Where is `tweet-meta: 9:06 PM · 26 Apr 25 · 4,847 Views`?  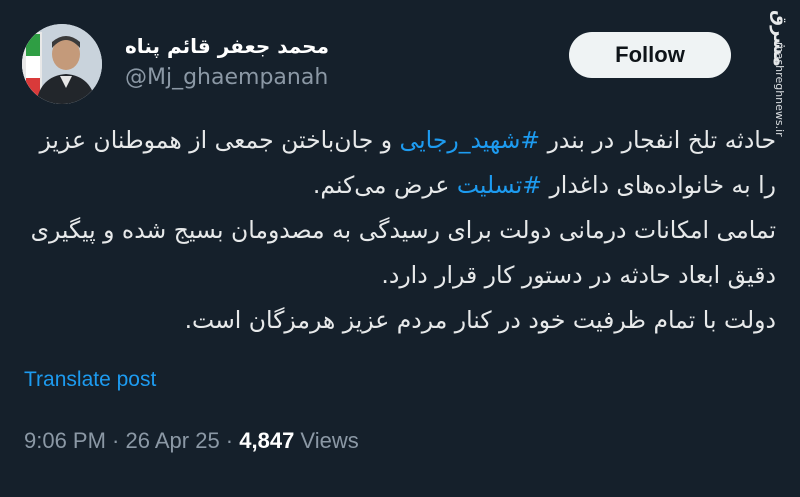
tweet-meta: 9:06 PM · 26 Apr 25 · 4,847 Views is located at coordinates (191, 441).